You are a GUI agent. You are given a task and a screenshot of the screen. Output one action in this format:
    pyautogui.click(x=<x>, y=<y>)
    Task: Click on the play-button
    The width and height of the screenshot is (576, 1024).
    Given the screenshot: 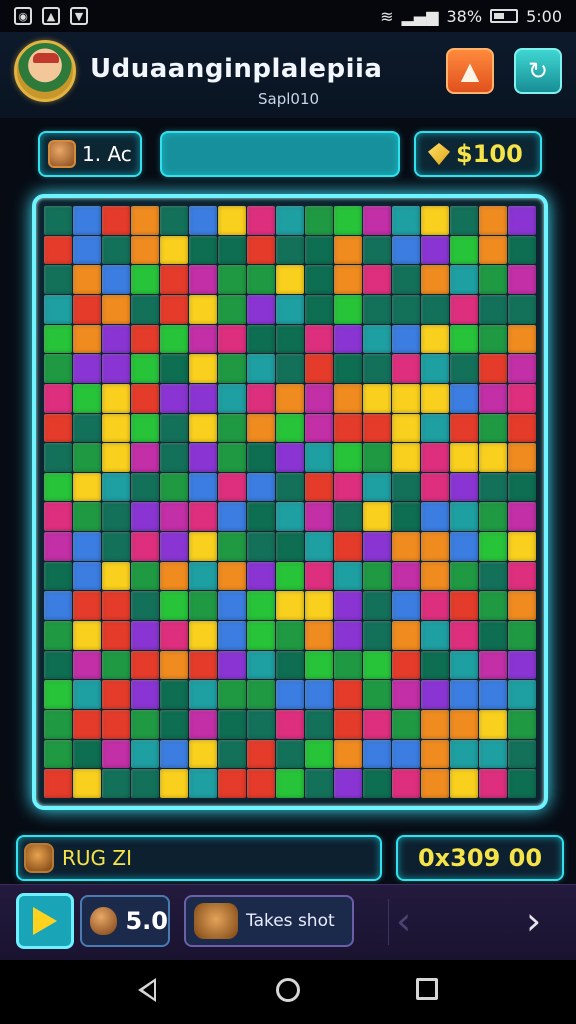 What is the action you would take?
    pyautogui.click(x=45, y=921)
    